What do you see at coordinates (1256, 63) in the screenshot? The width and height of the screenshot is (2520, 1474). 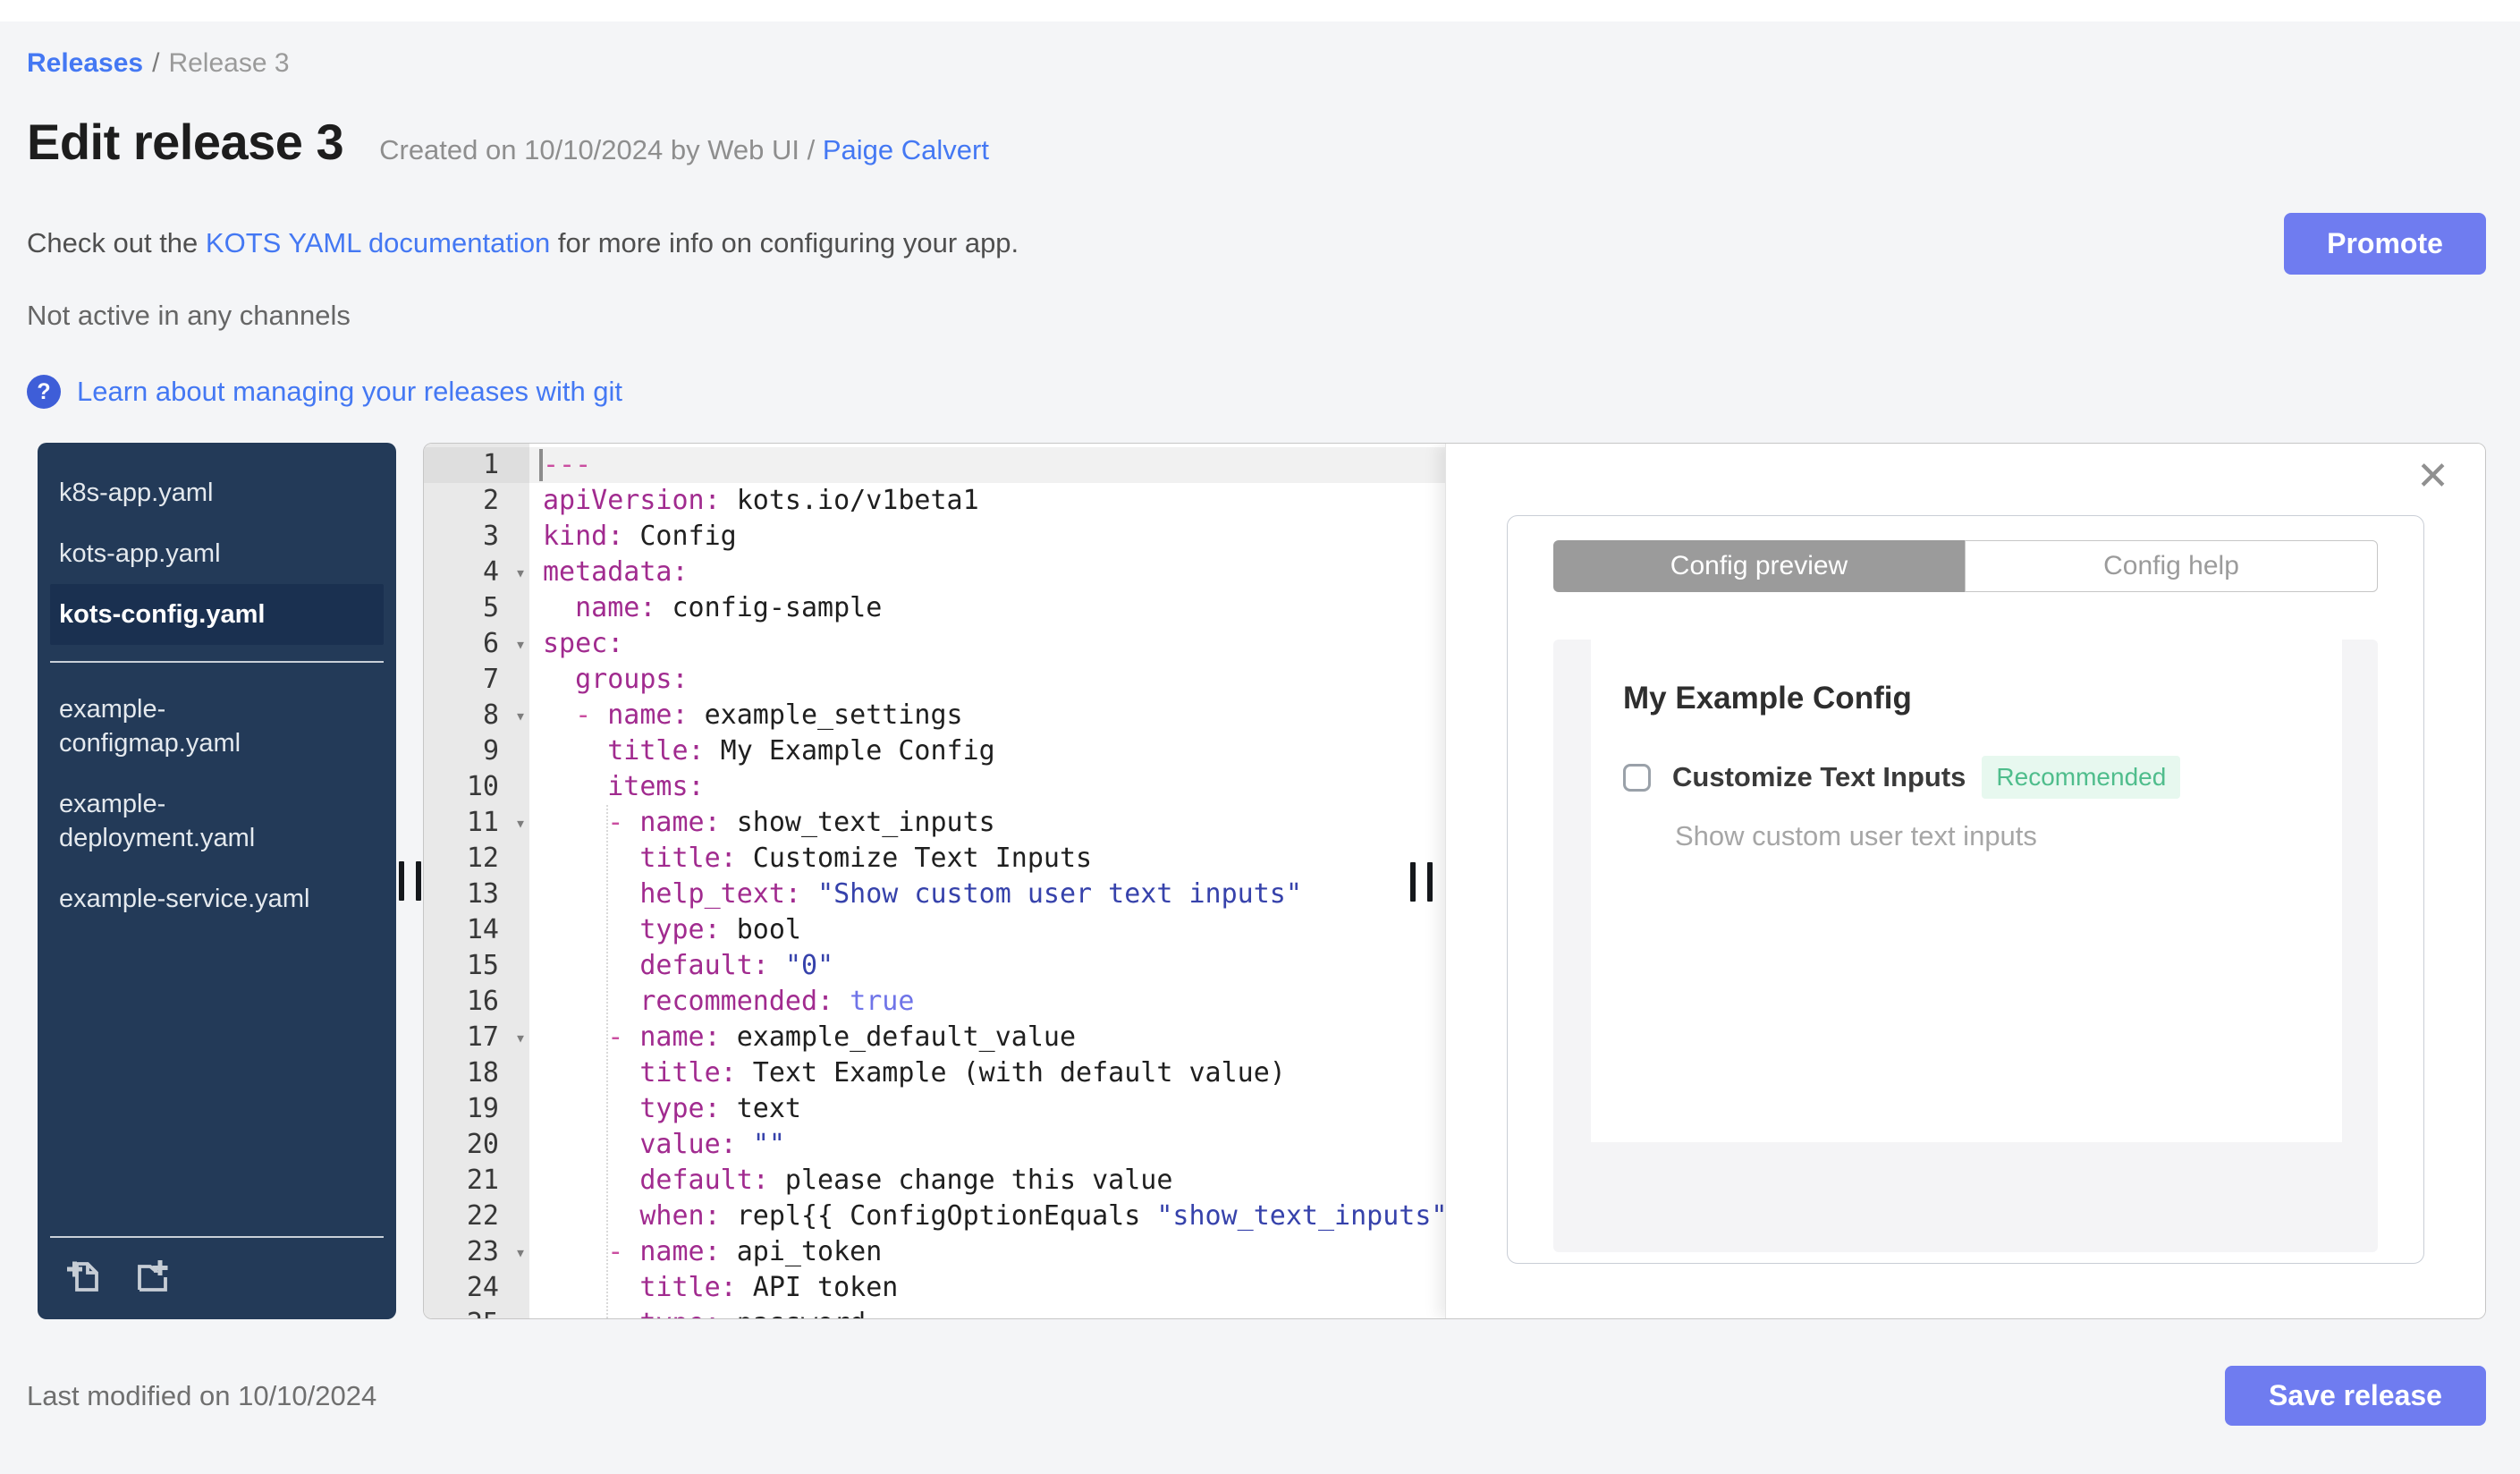 I see `breadcrumb: Releases / Release 3` at bounding box center [1256, 63].